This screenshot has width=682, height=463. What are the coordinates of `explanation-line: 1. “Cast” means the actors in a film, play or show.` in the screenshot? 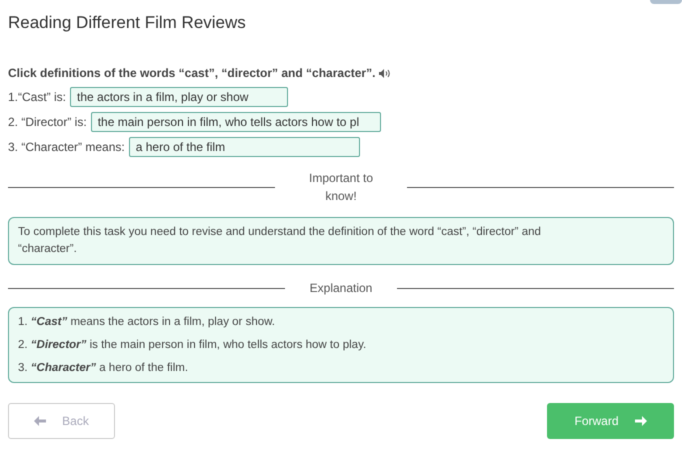 It's located at (147, 322).